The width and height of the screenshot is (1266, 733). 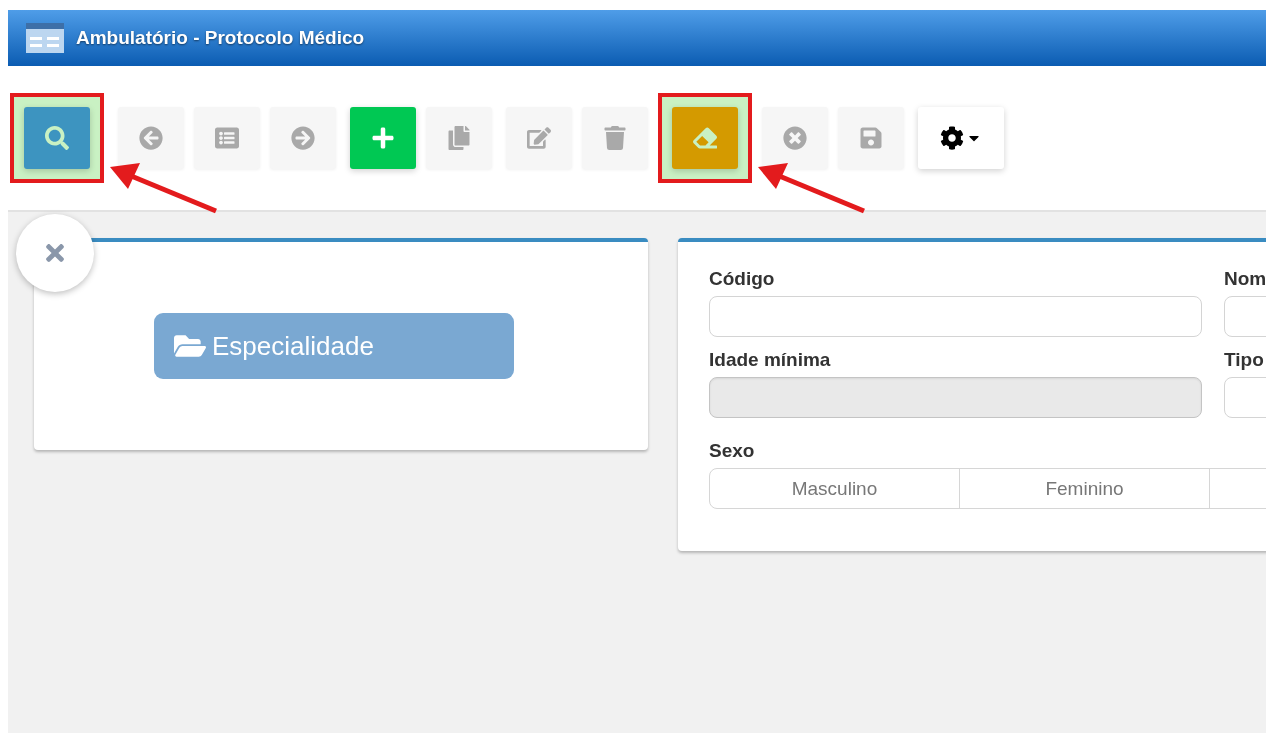 What do you see at coordinates (227, 138) in the screenshot?
I see `list-icon` at bounding box center [227, 138].